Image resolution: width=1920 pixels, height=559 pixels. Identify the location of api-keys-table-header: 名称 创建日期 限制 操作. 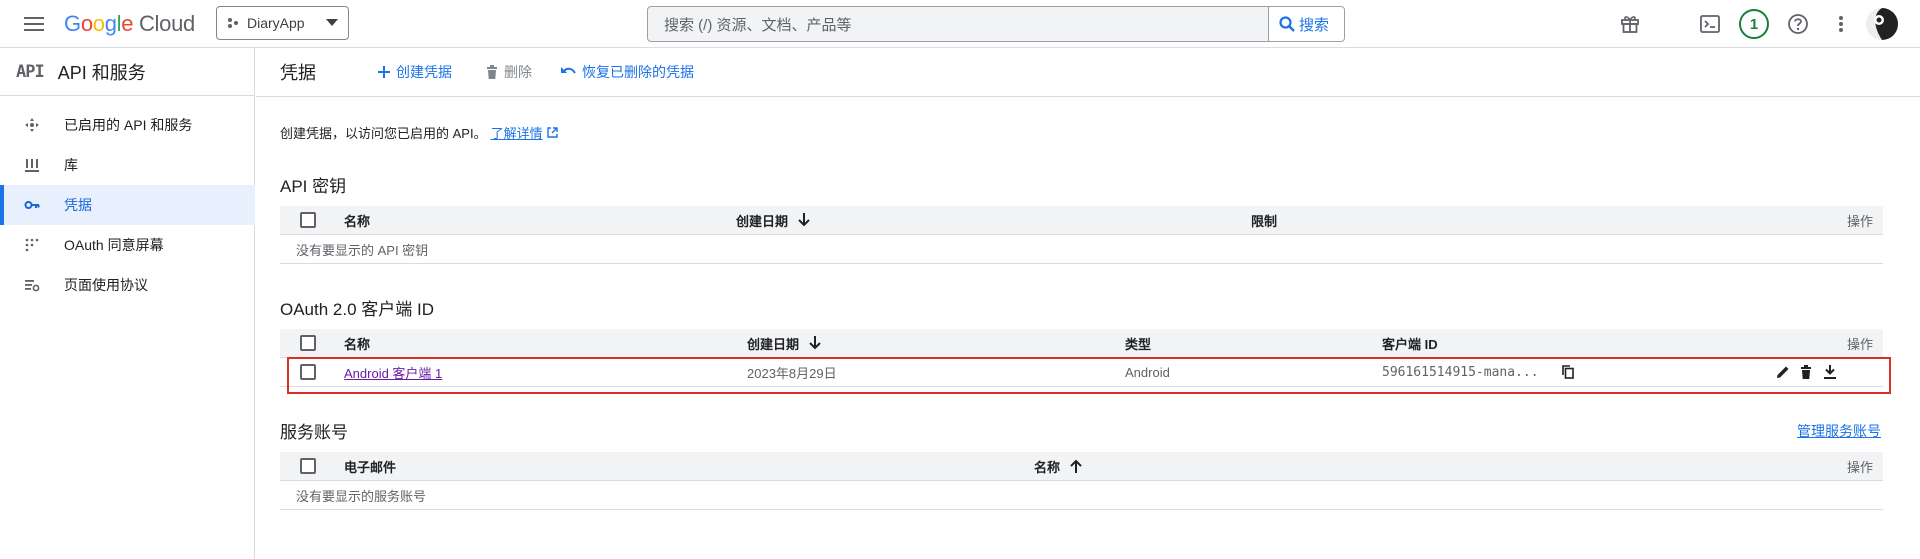
(1081, 220).